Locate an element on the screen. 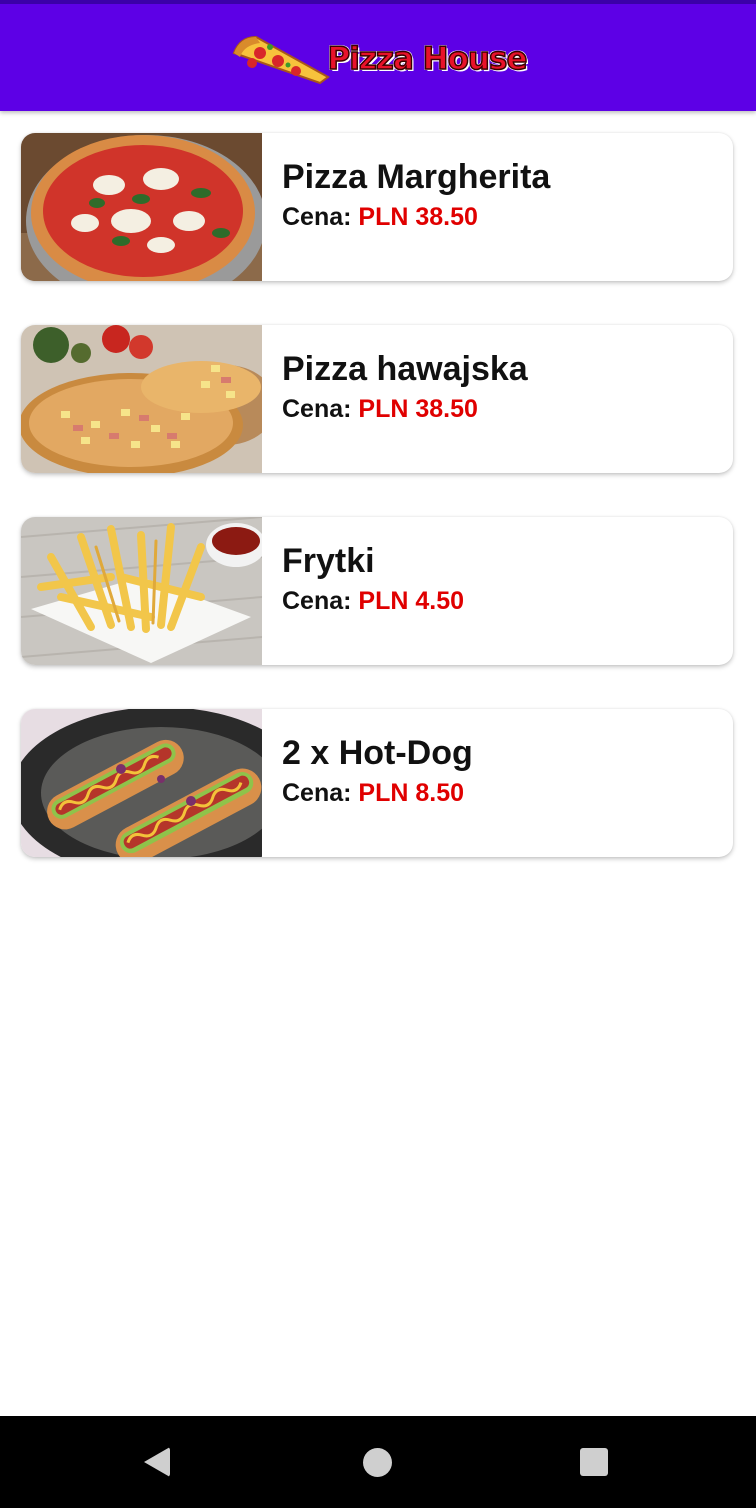 The height and width of the screenshot is (1508, 756). back-button is located at coordinates (157, 1462).